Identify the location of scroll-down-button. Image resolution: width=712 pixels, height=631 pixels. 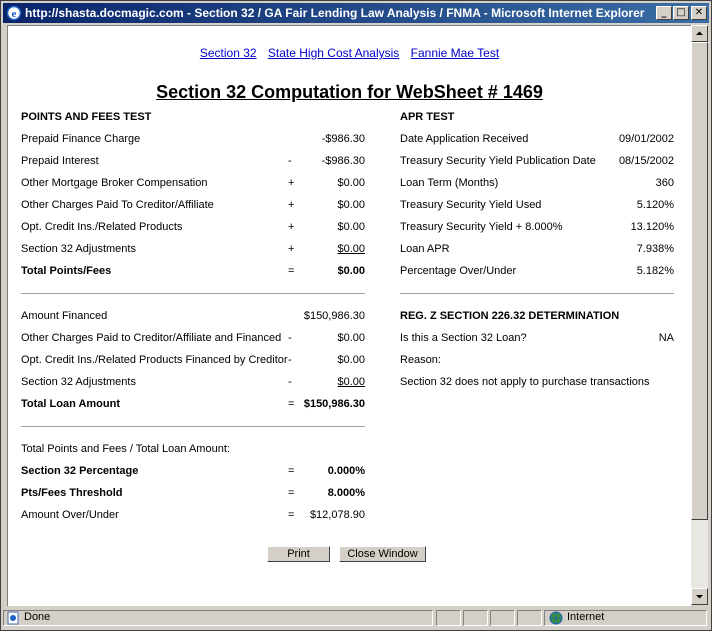
(699, 596).